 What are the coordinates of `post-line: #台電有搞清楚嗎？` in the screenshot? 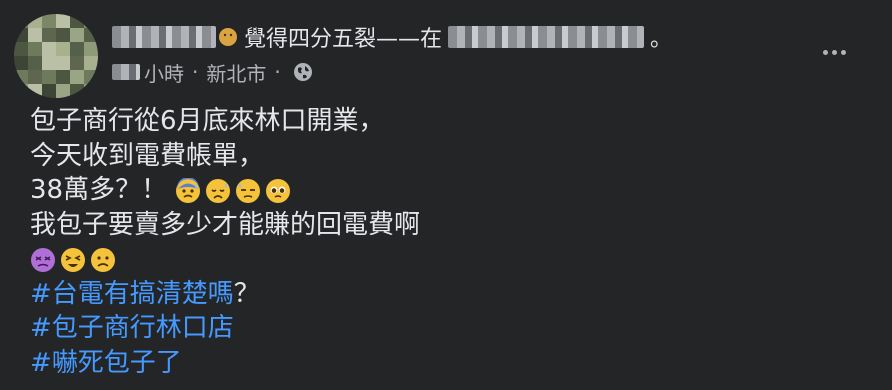 It's located at (450, 294).